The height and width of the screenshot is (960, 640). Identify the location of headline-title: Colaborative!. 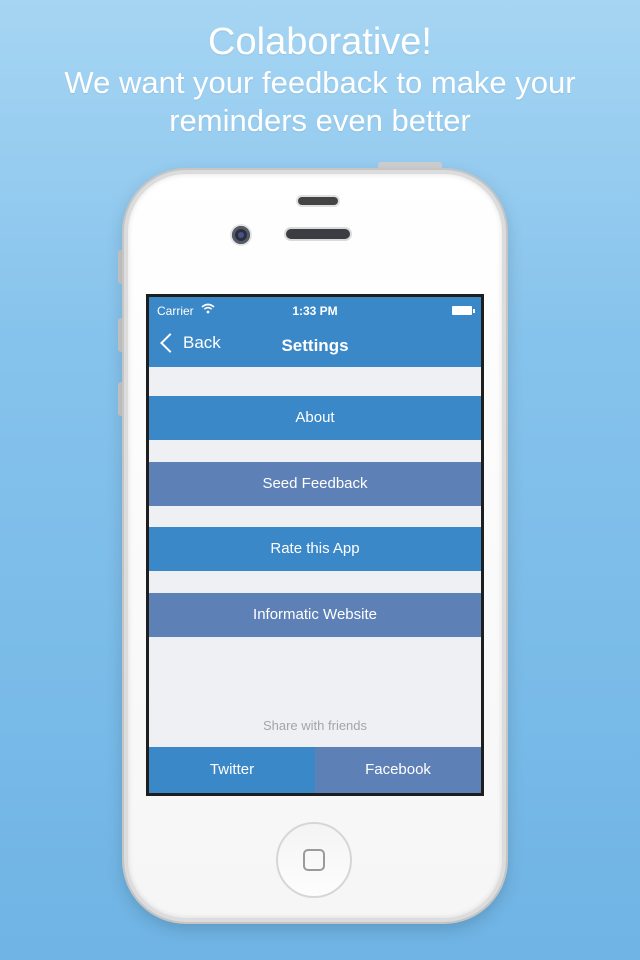
(320, 42).